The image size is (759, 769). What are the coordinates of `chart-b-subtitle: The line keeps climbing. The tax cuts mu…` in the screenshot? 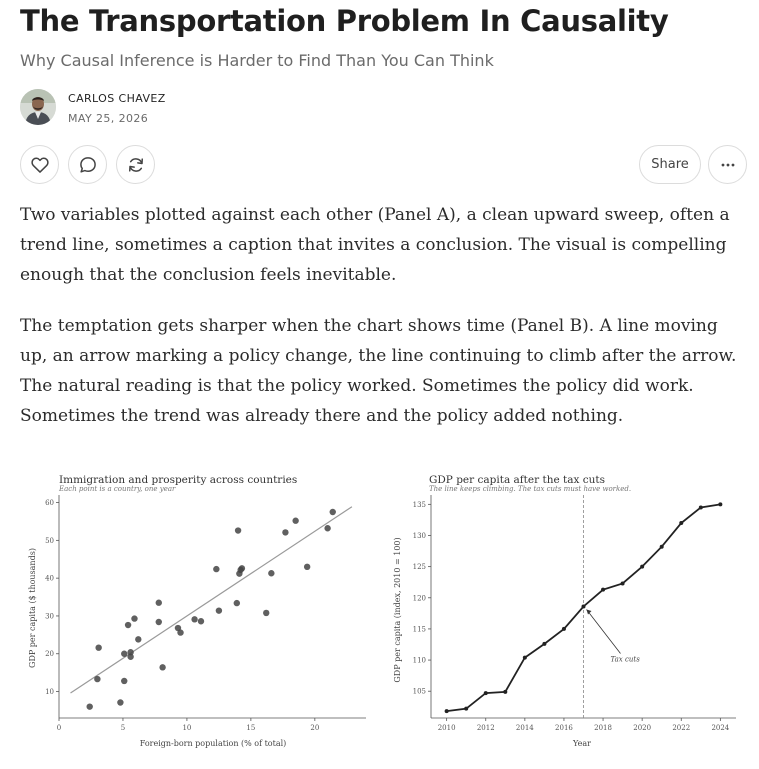 It's located at (530, 489).